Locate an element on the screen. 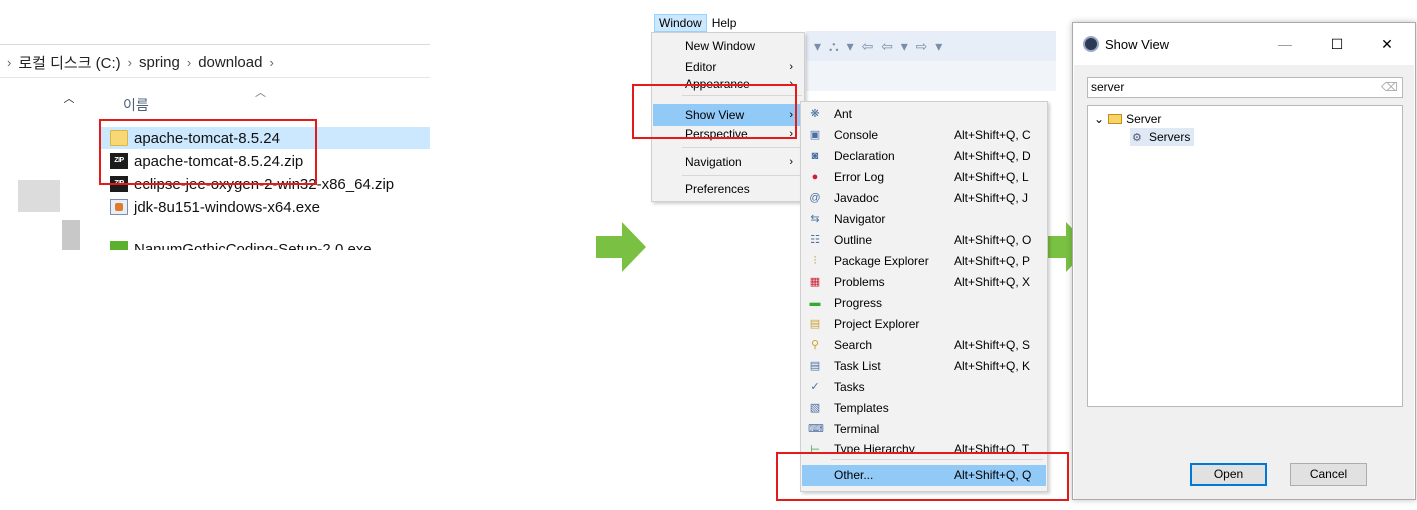  breadcrumb-drive: 로컬 디스크 (C:) is located at coordinates (69, 62).